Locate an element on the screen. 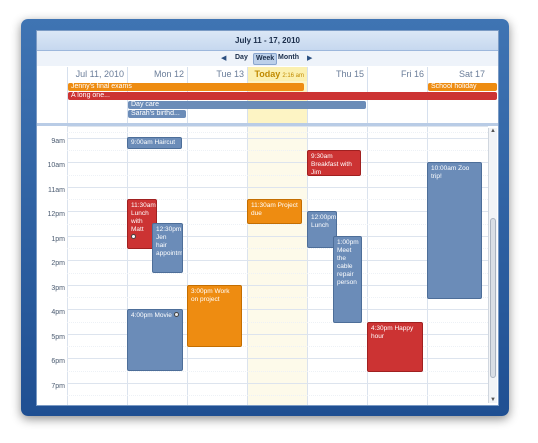  month-view-button: Month is located at coordinates (288, 58).